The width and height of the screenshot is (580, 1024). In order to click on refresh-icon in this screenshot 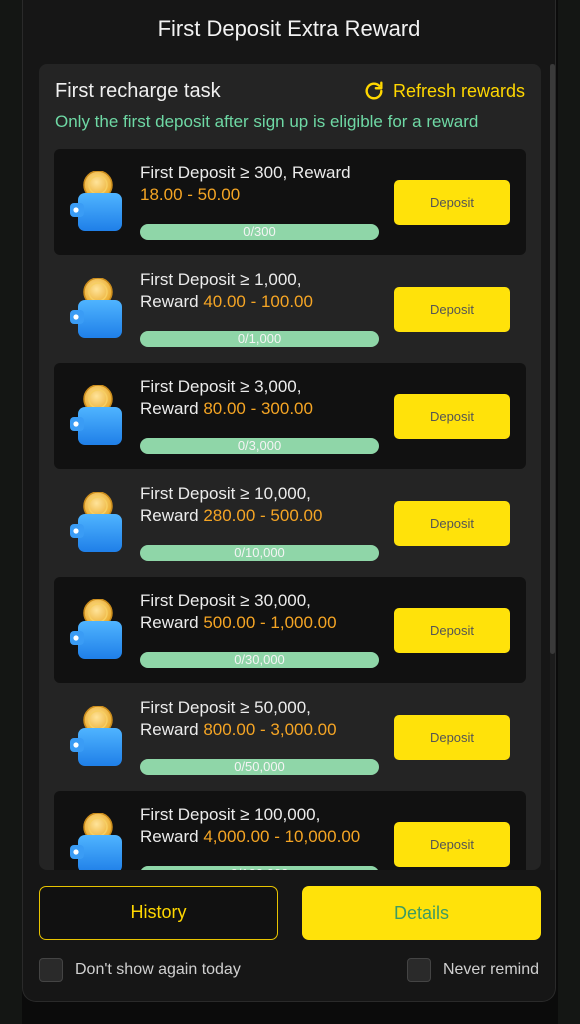, I will do `click(374, 90)`.